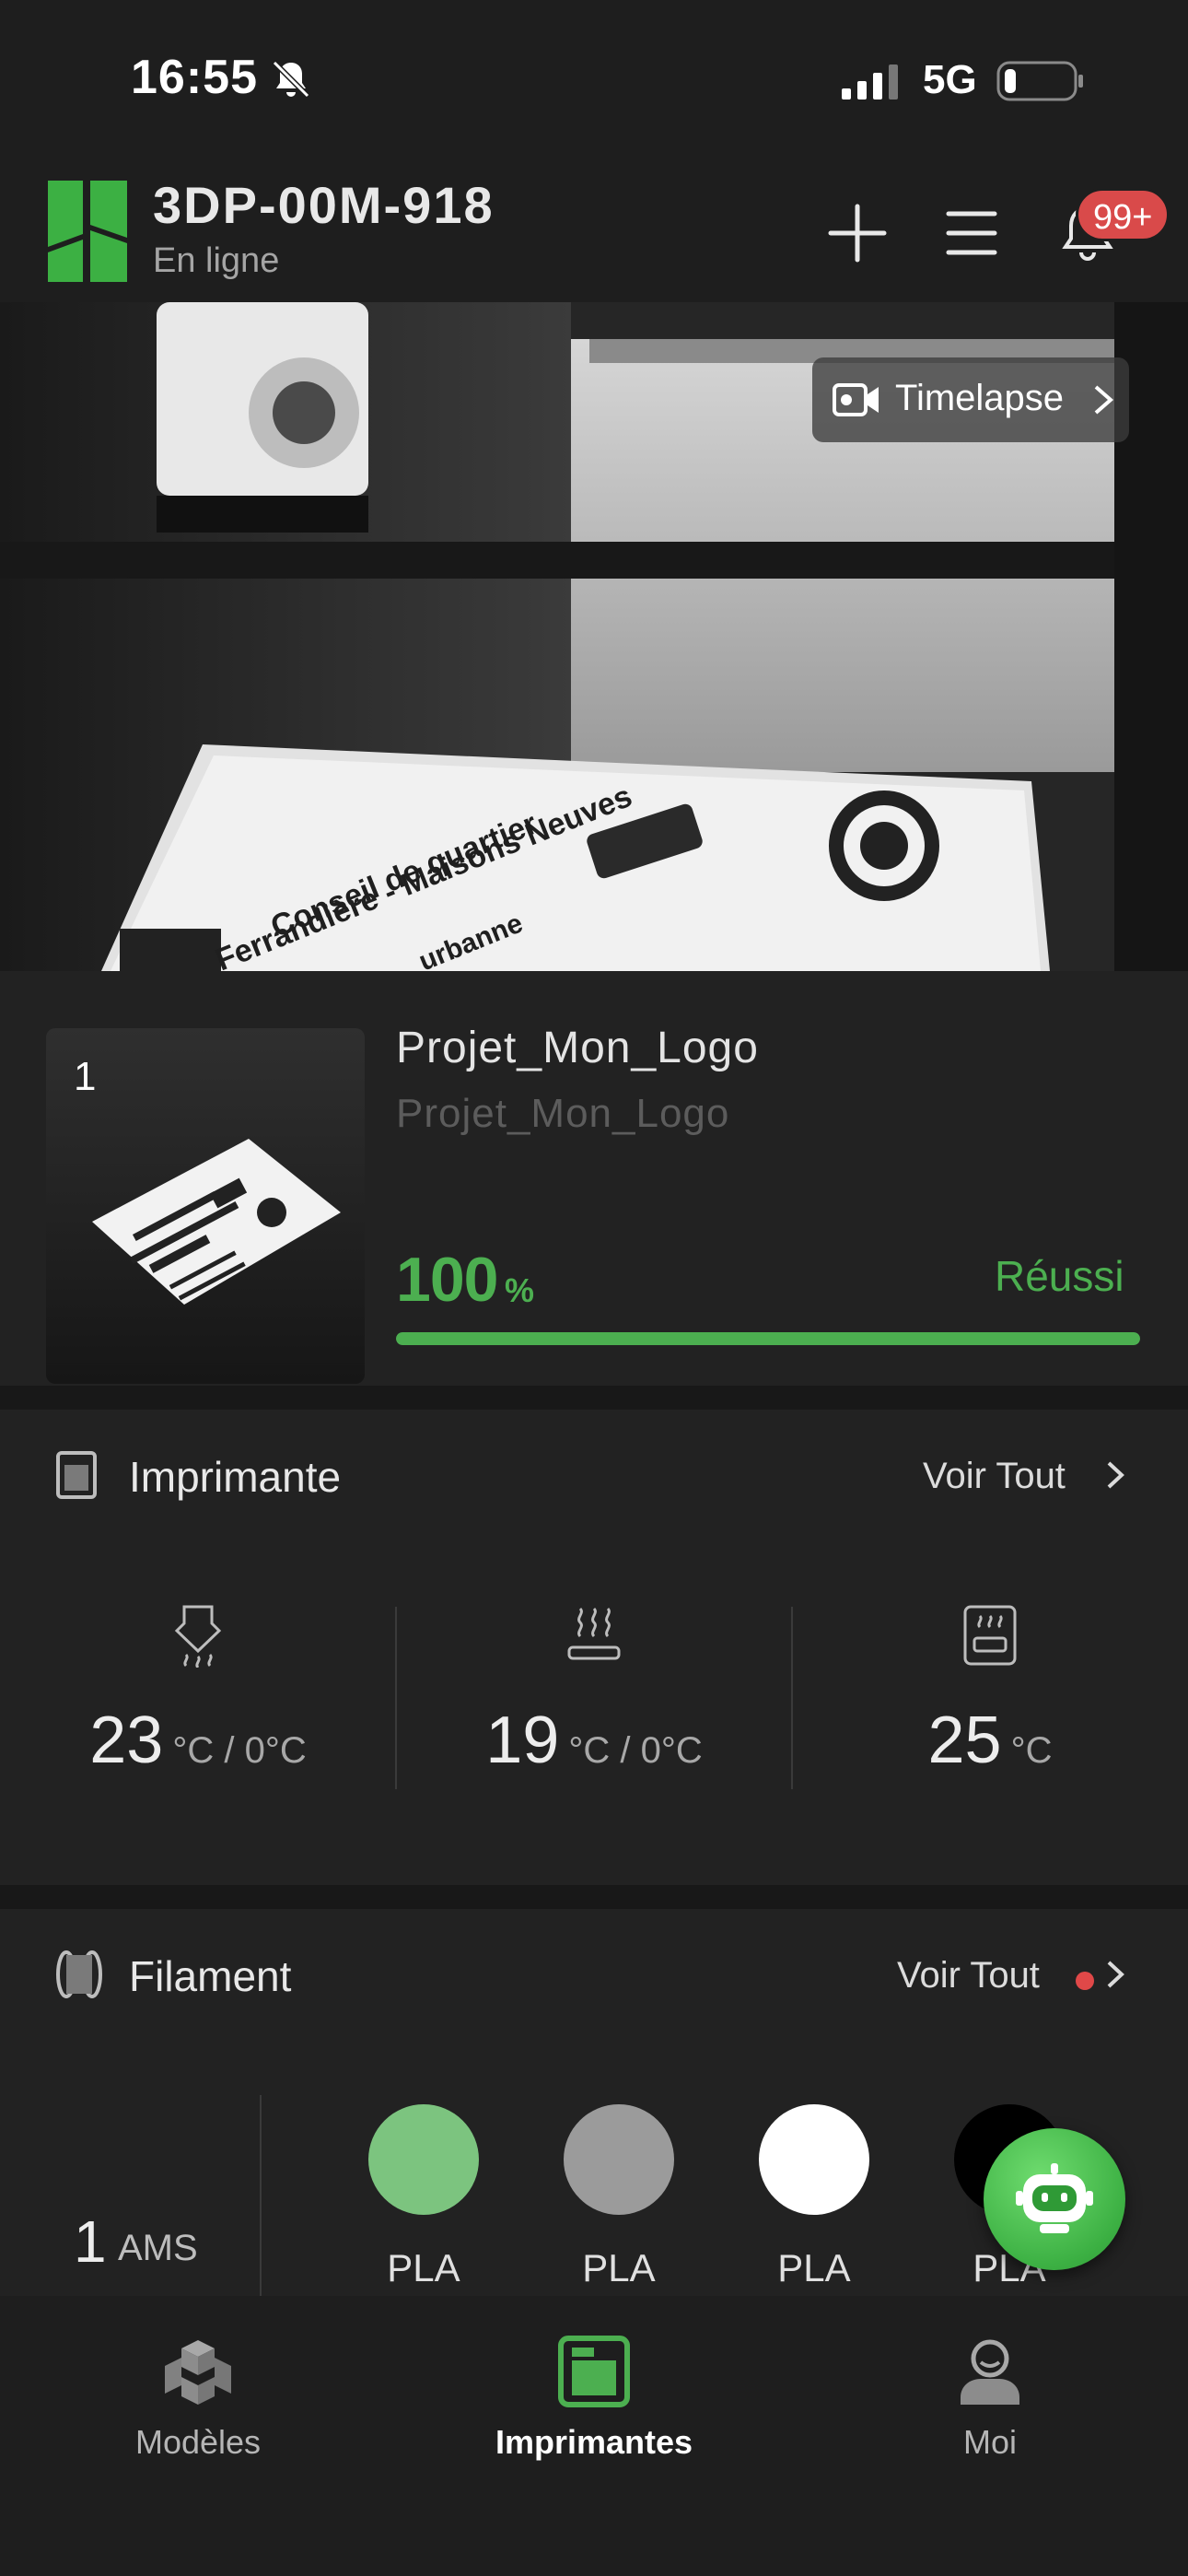  What do you see at coordinates (964, 1740) in the screenshot?
I see `chamber-temp-value: 25` at bounding box center [964, 1740].